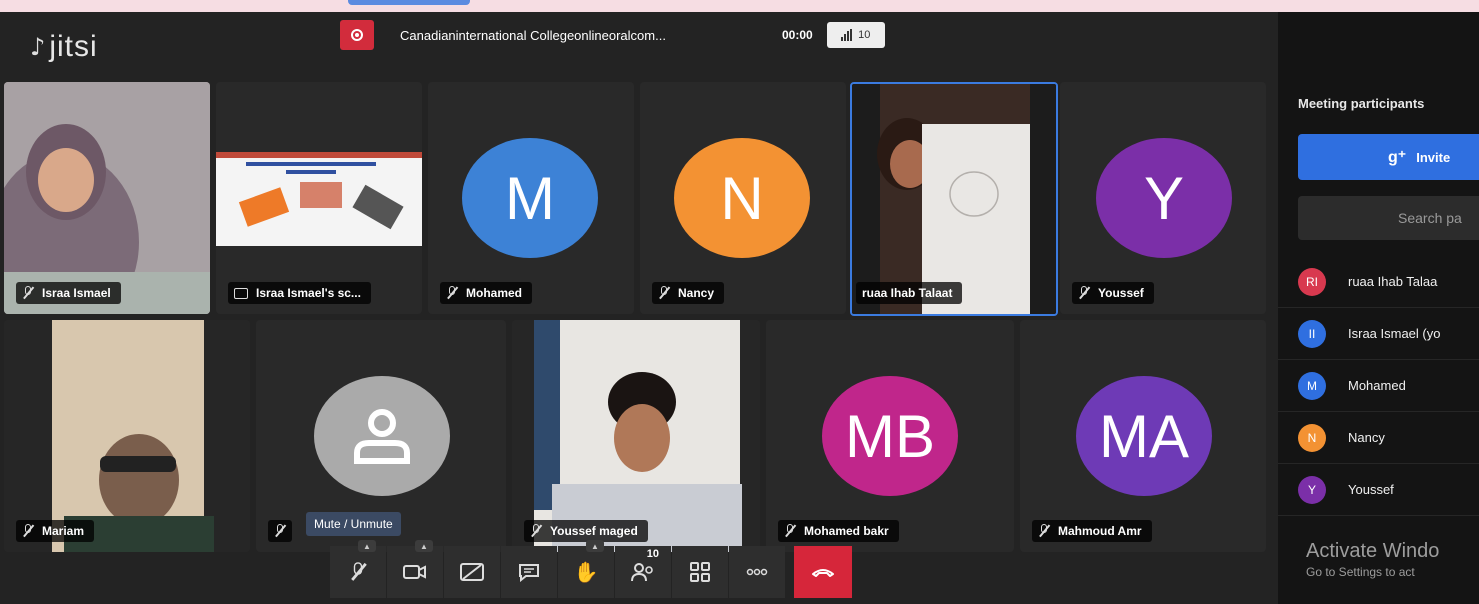 The height and width of the screenshot is (604, 1479). I want to click on shared-slide-image, so click(319, 199).